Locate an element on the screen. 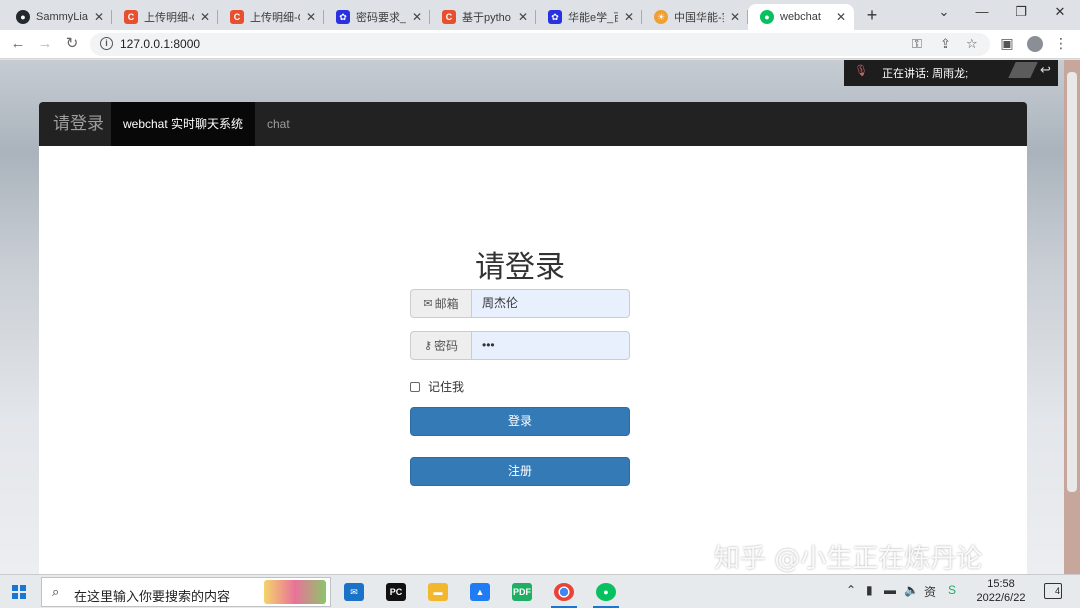  pdf-icon: PDF is located at coordinates (522, 592).